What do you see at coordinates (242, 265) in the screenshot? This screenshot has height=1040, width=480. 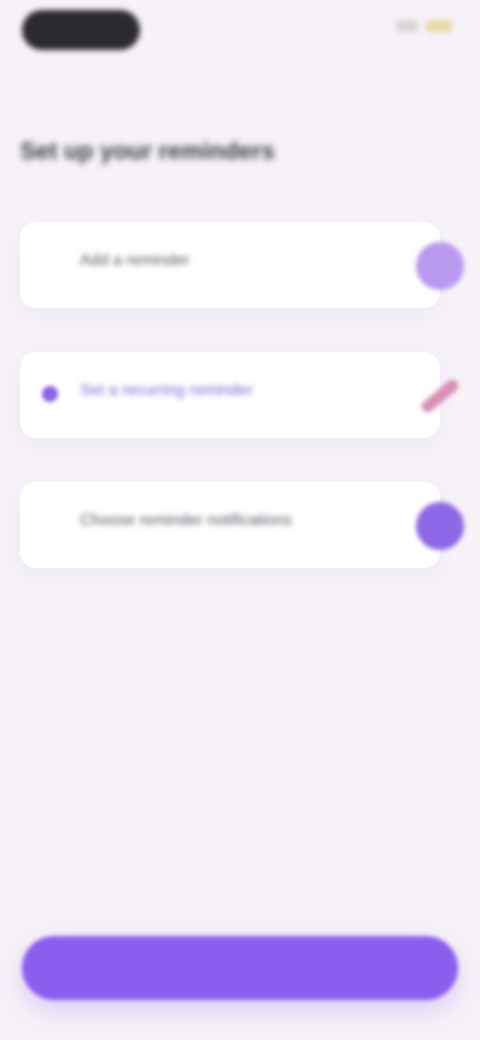 I see `option-row-add: Add a reminder` at bounding box center [242, 265].